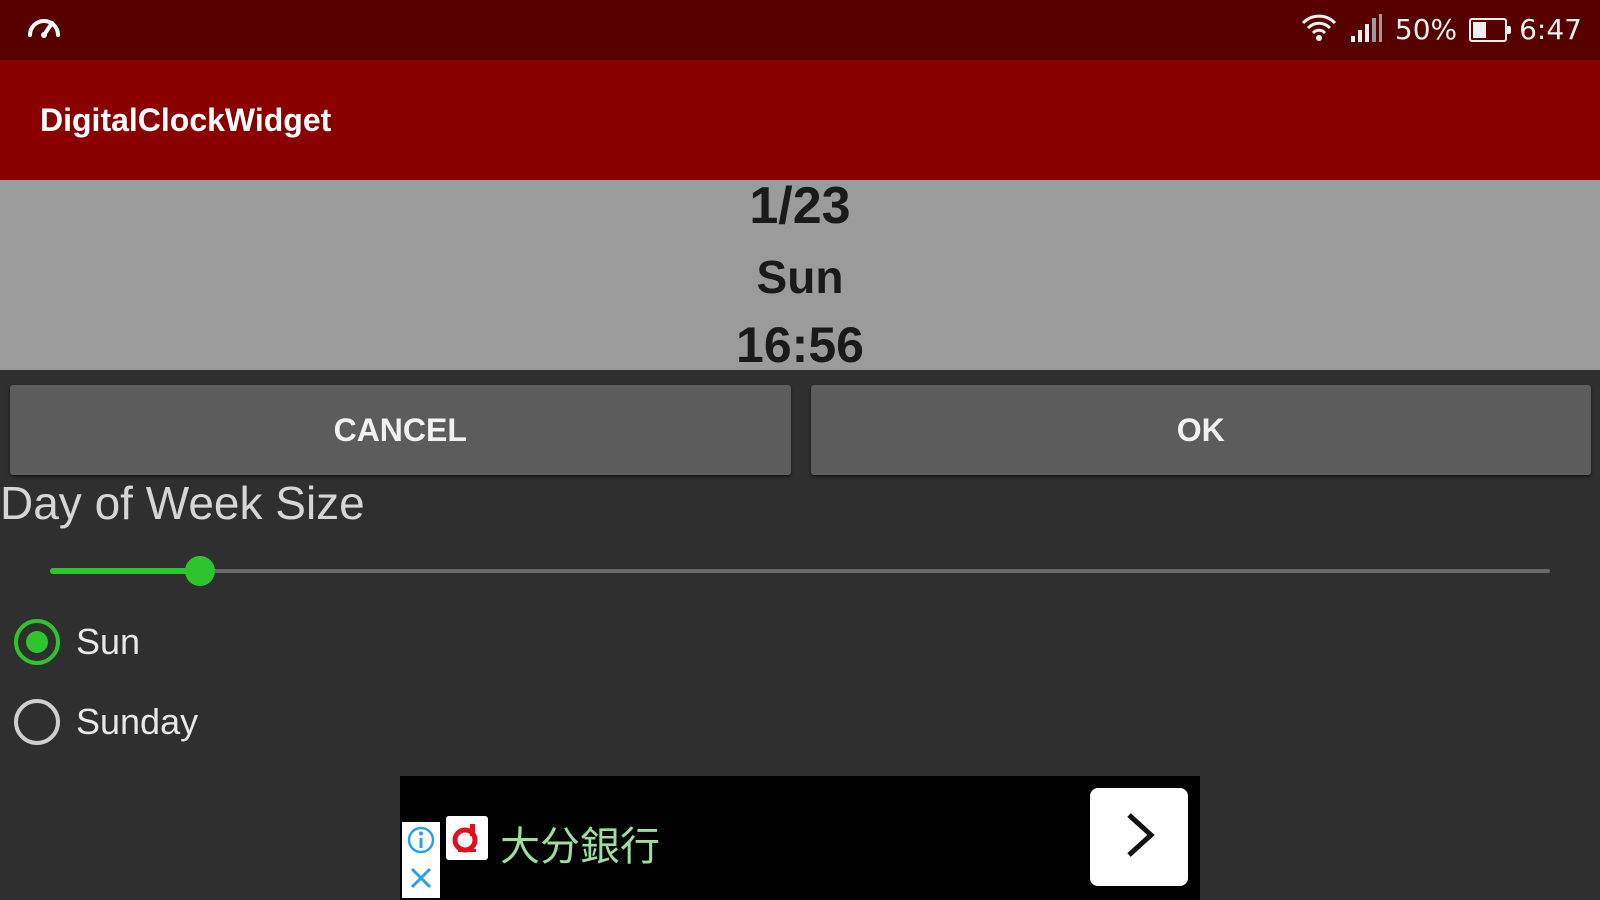 The image size is (1600, 900). Describe the element at coordinates (125, 571) in the screenshot. I see `slider-fill` at that location.